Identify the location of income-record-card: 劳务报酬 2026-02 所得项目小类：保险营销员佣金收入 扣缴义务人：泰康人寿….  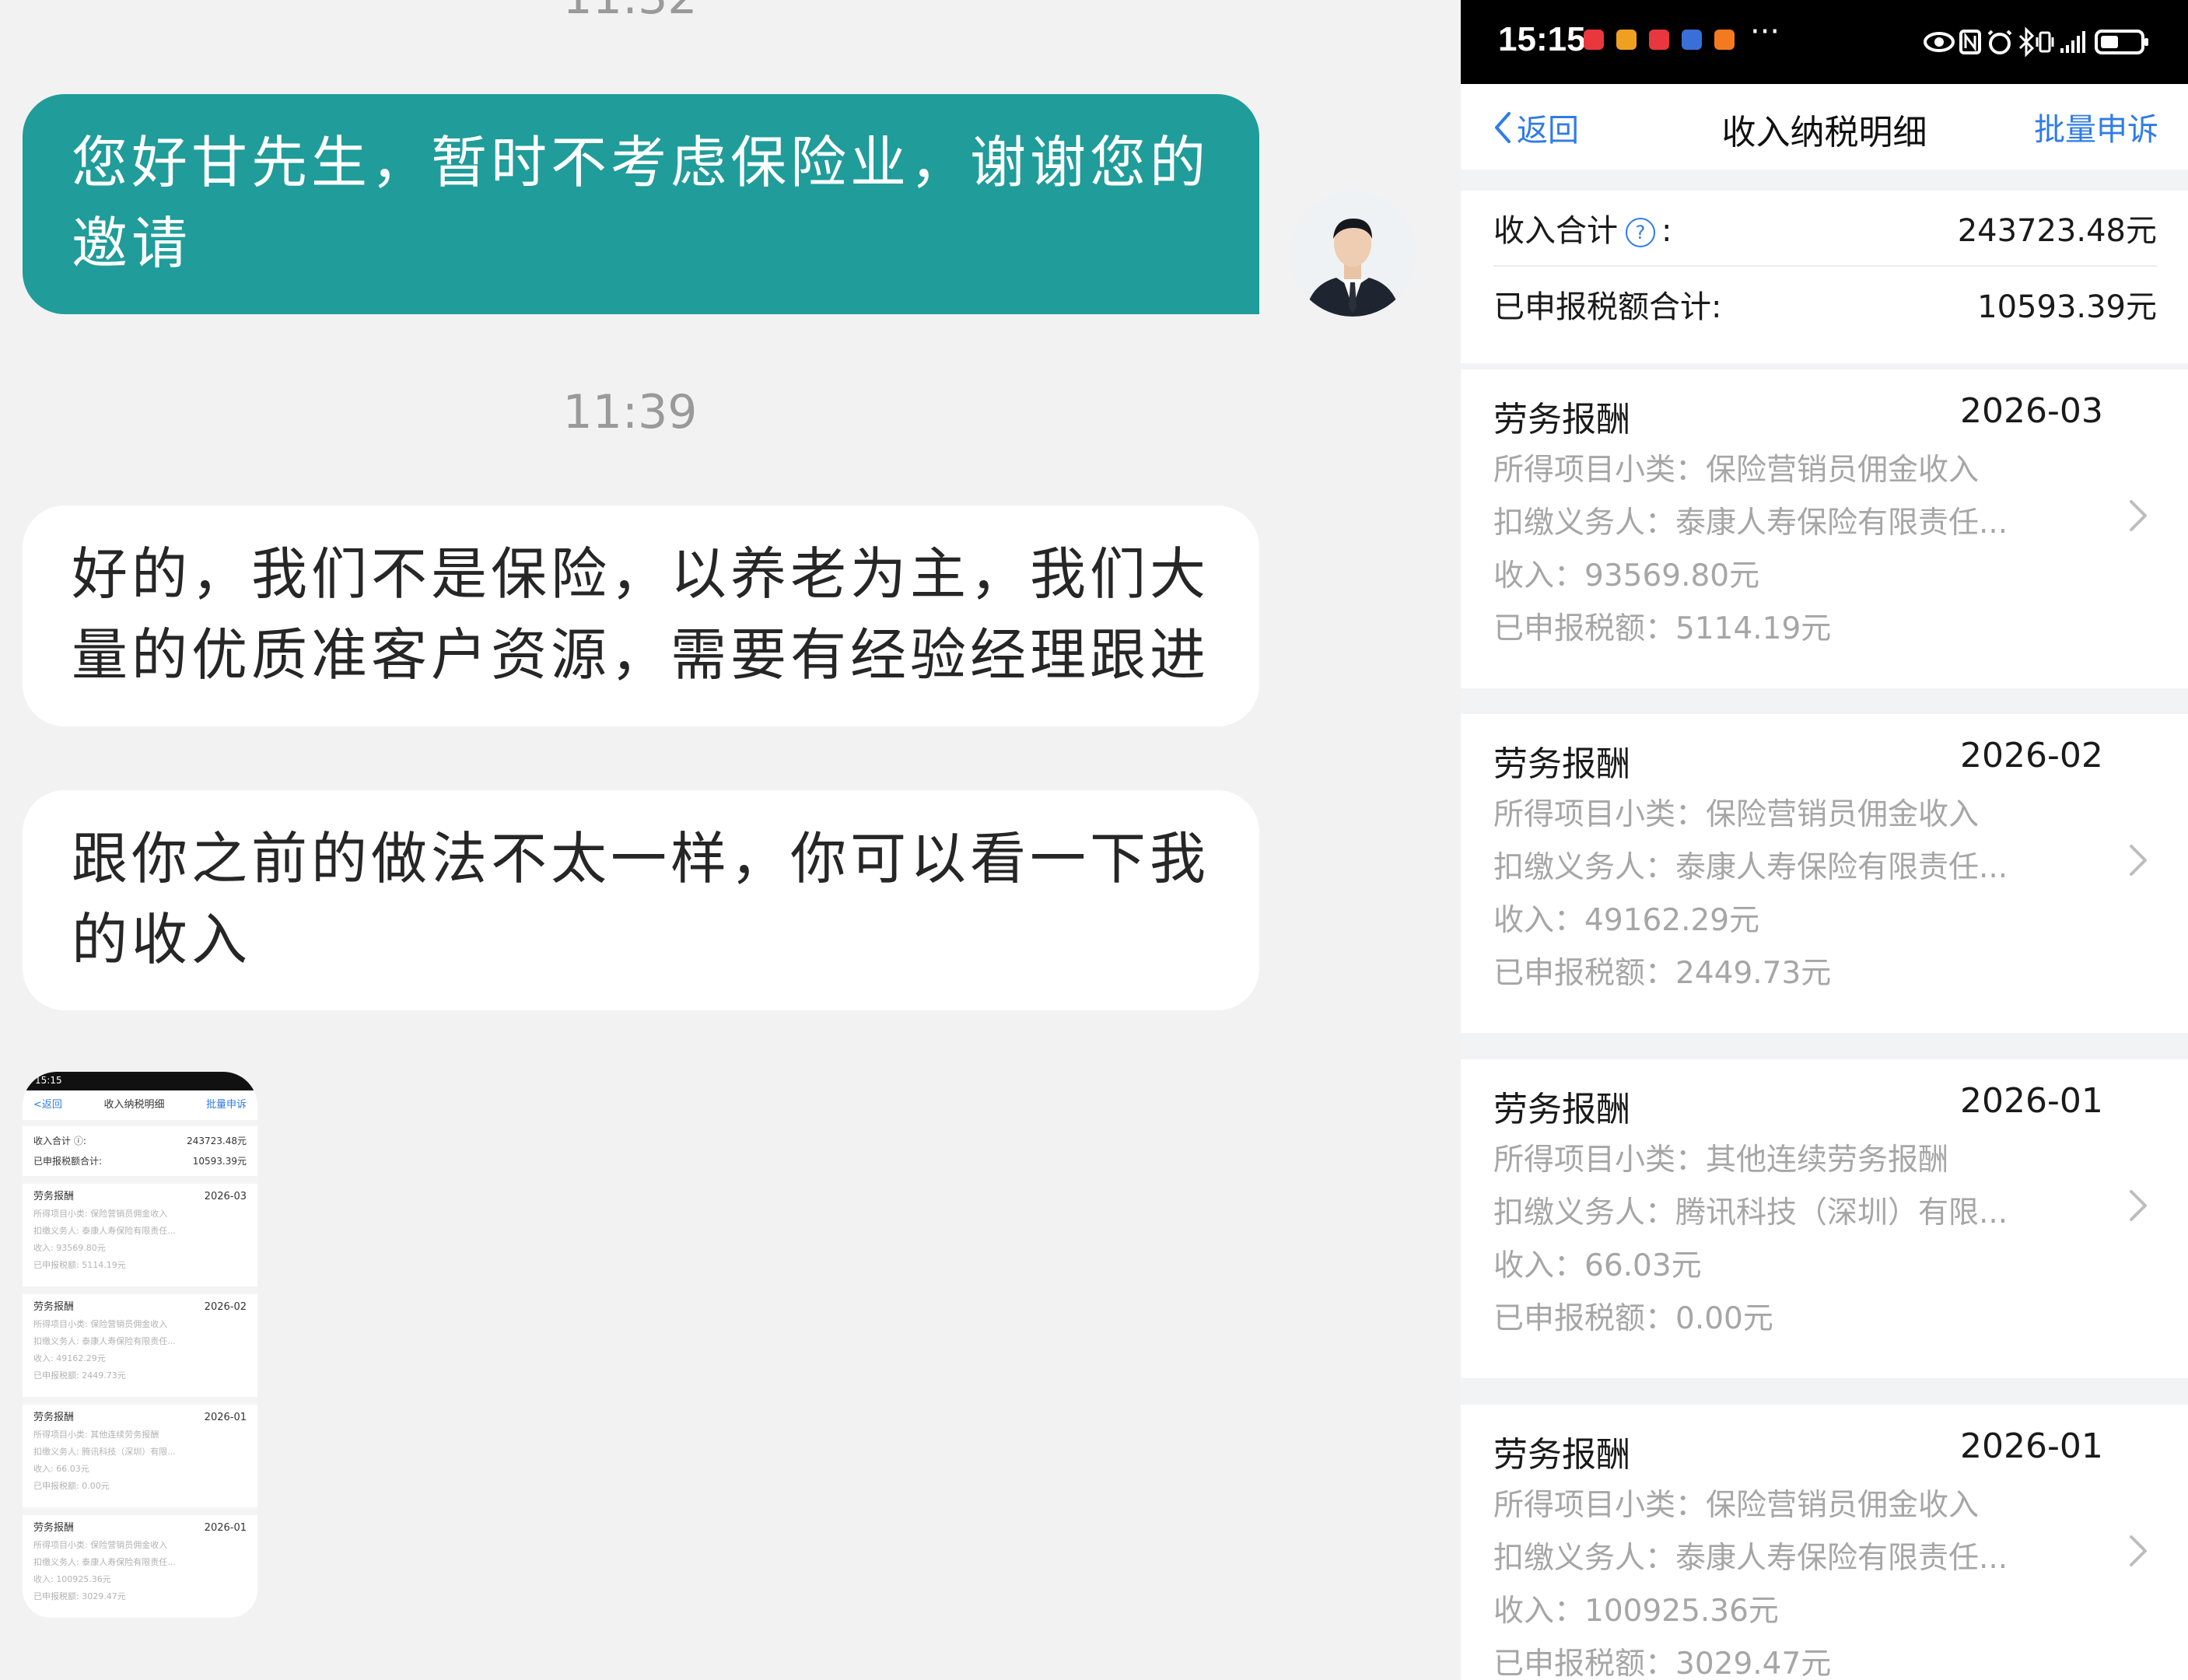
(1825, 874).